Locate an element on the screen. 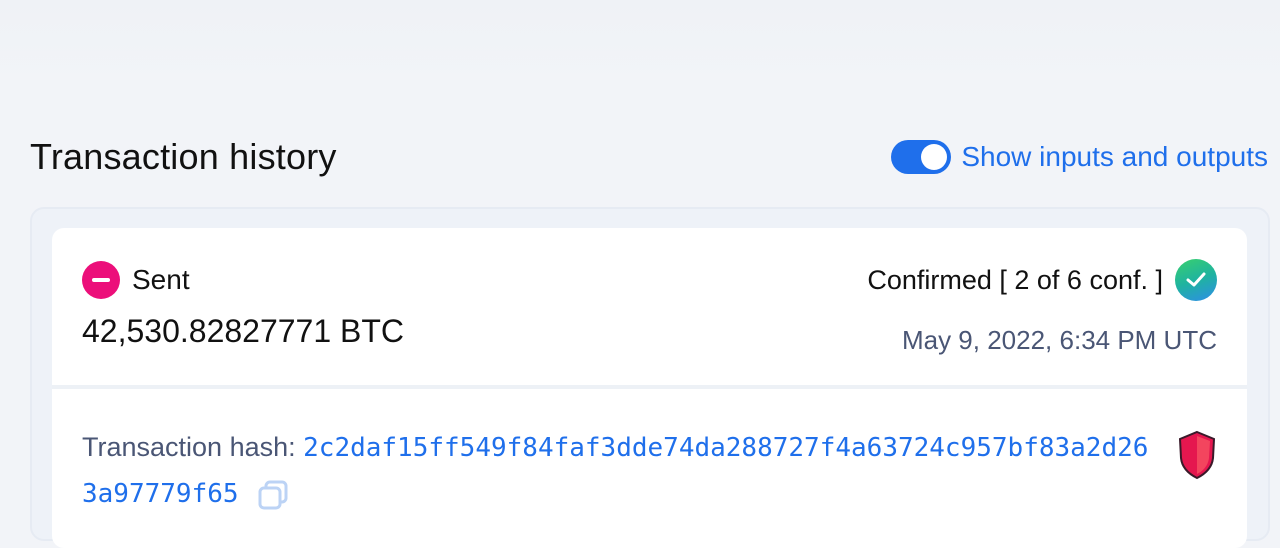  transaction-amount: 42,530.82827771 BTC is located at coordinates (243, 331).